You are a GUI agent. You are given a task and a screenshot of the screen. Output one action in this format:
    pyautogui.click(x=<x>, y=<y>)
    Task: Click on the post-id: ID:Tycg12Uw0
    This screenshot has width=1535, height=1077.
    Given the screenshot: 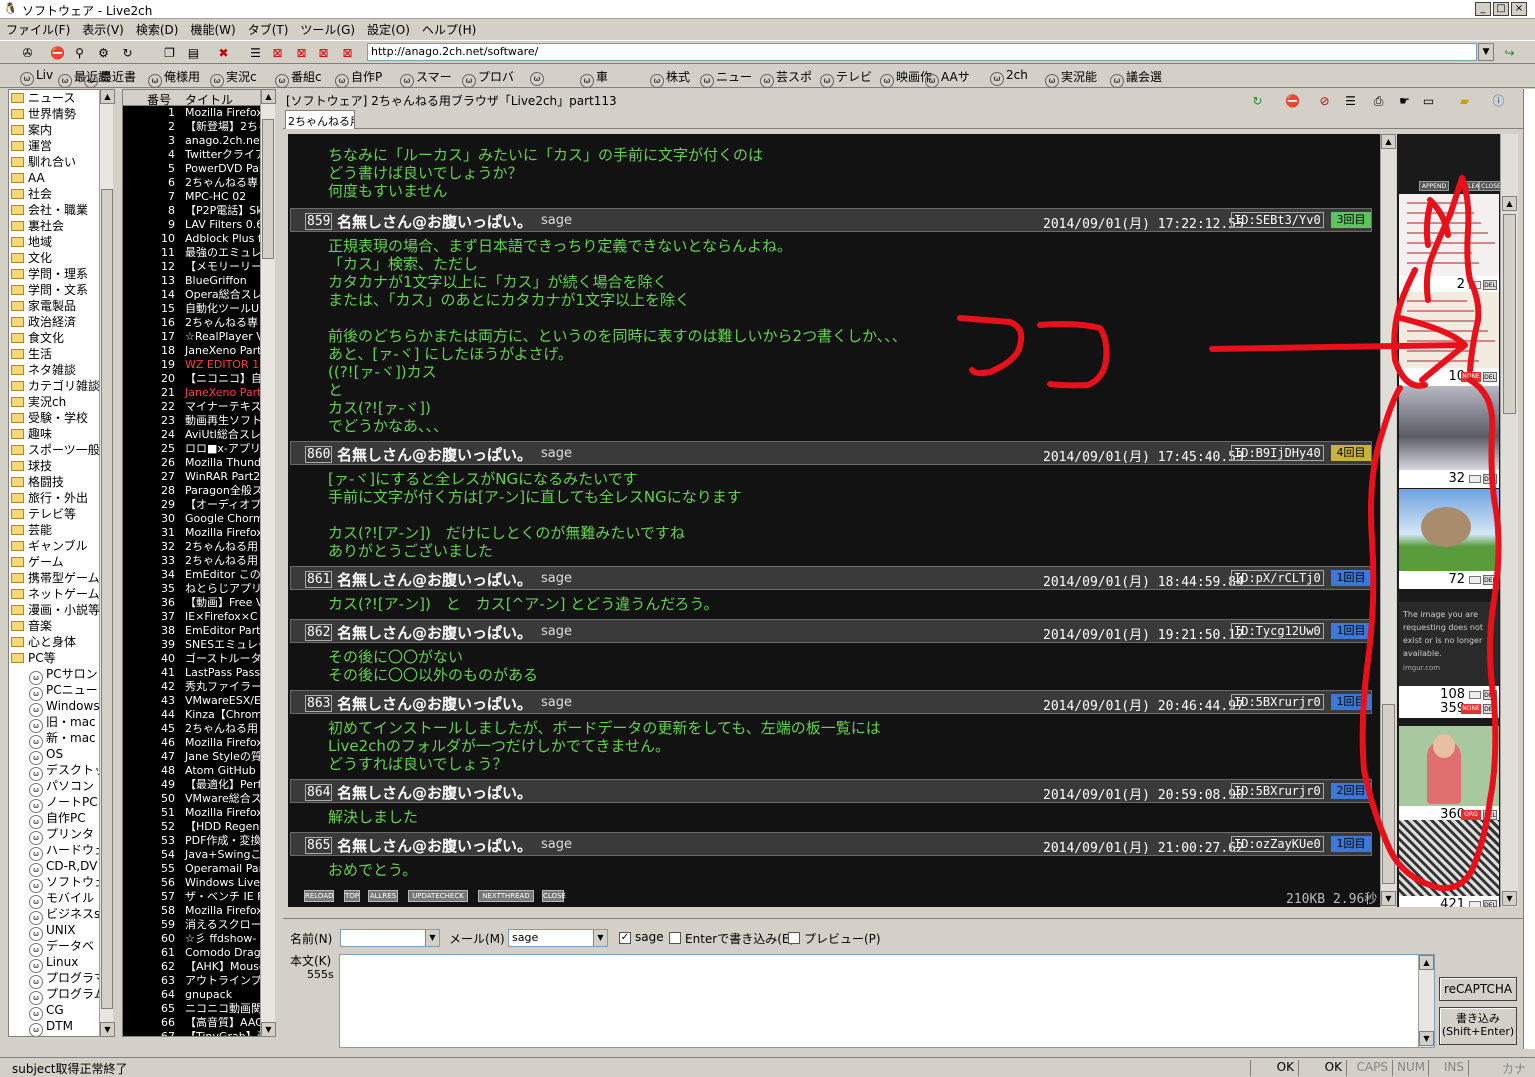 What is the action you would take?
    pyautogui.click(x=1277, y=631)
    